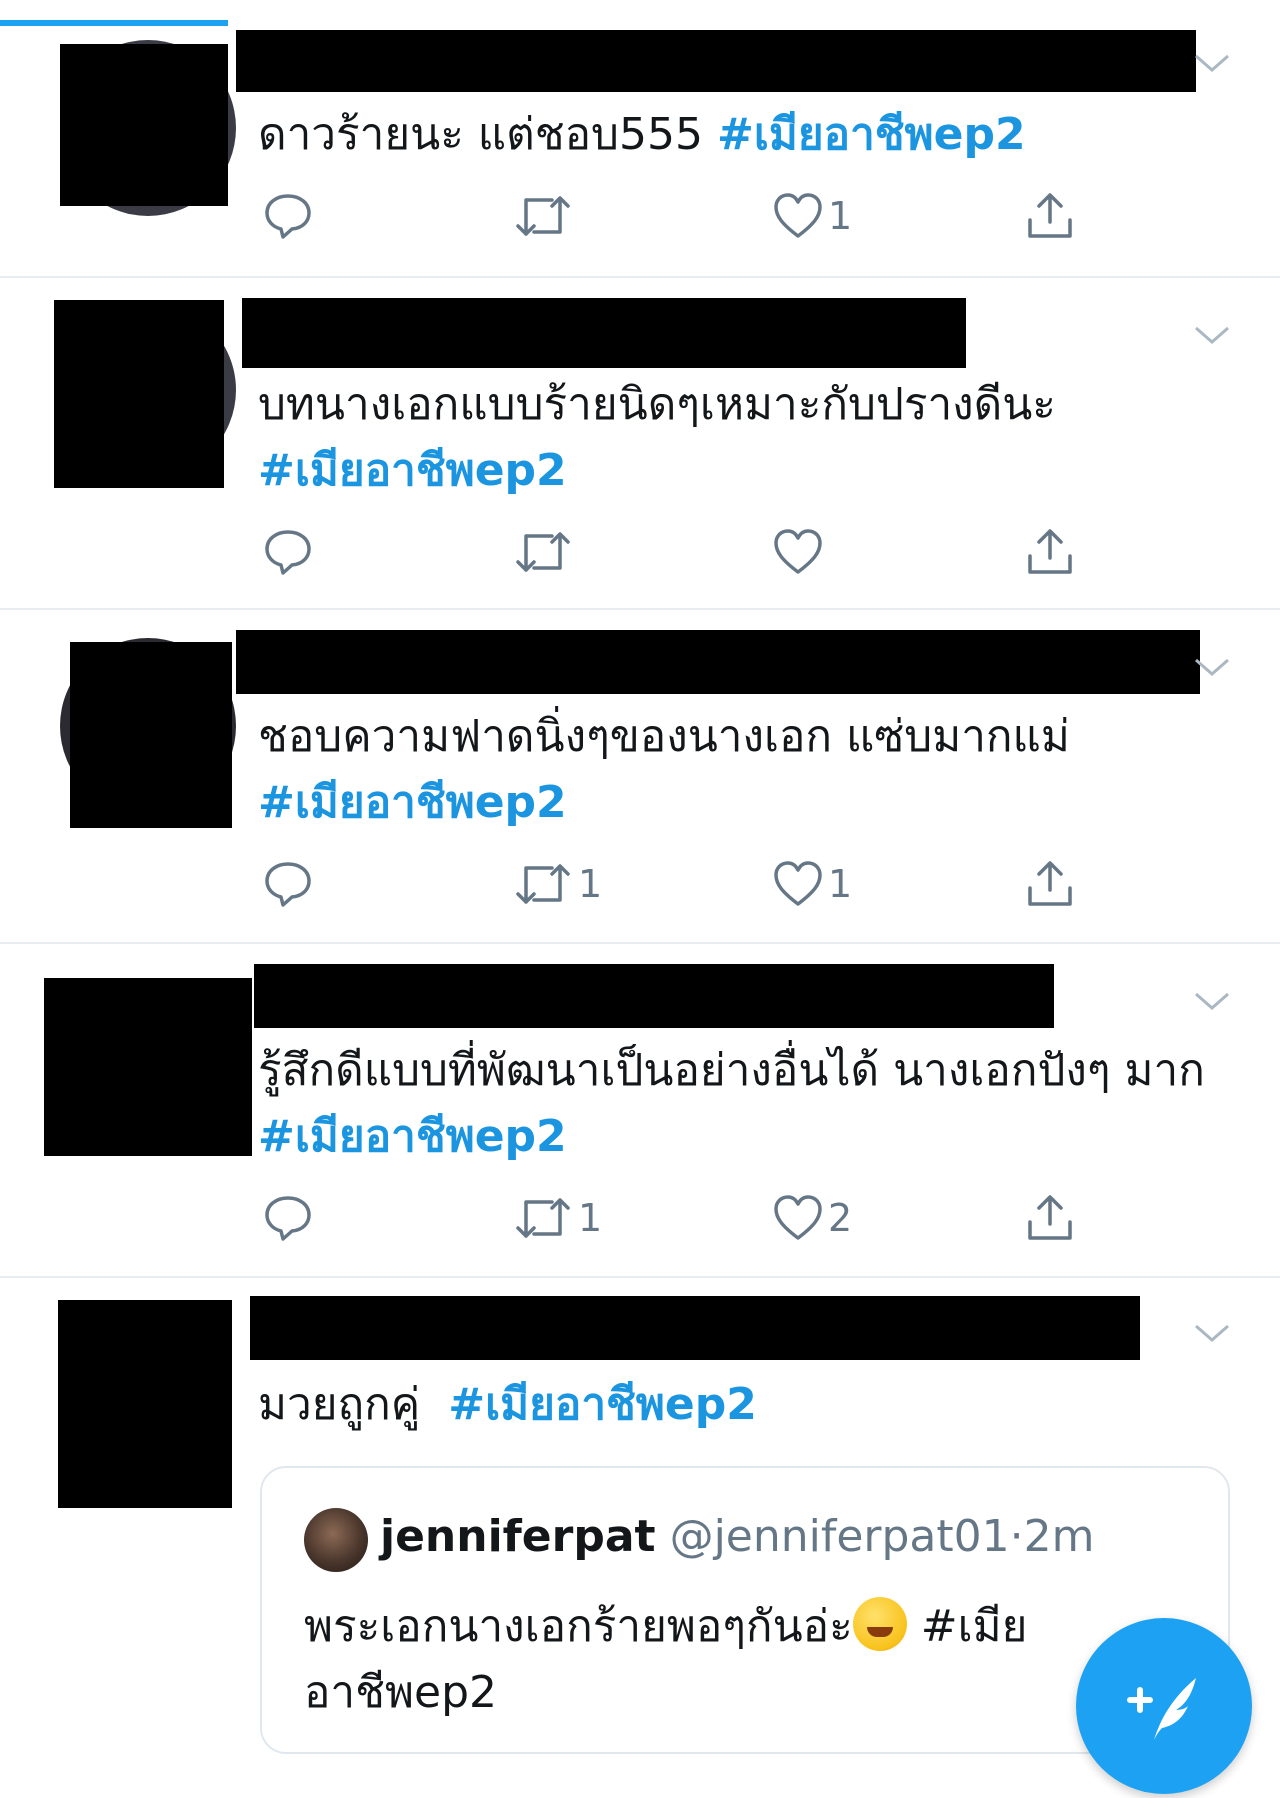 This screenshot has width=1280, height=1798. Describe the element at coordinates (673, 216) in the screenshot. I see `tweet-actions: 1` at that location.